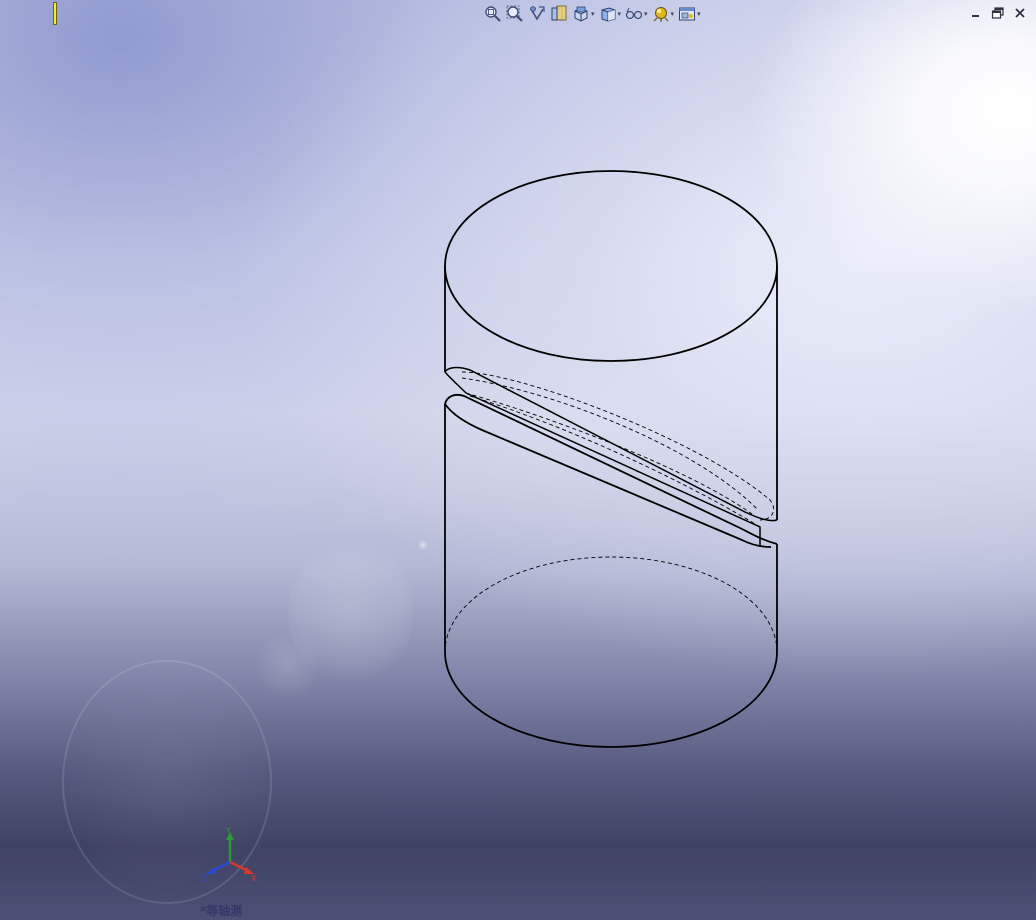 This screenshot has height=920, width=1036. Describe the element at coordinates (611, 699) in the screenshot. I see `bottom-face-edge` at that location.